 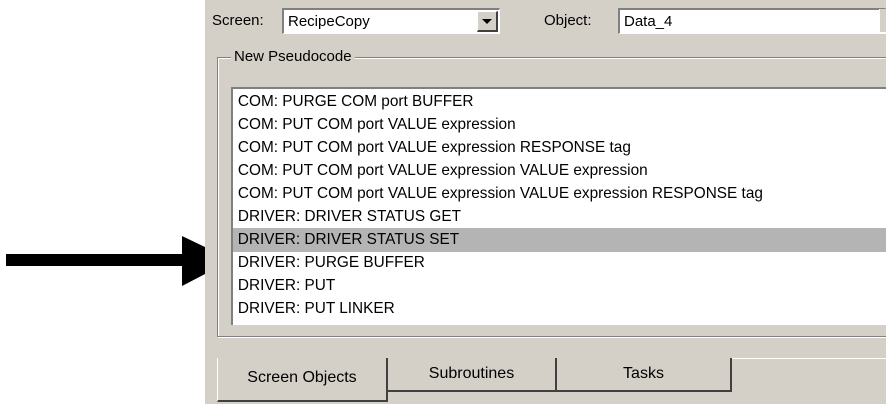 What do you see at coordinates (348, 217) in the screenshot?
I see `list-item: DRIVER: DRIVER STATUS GET` at bounding box center [348, 217].